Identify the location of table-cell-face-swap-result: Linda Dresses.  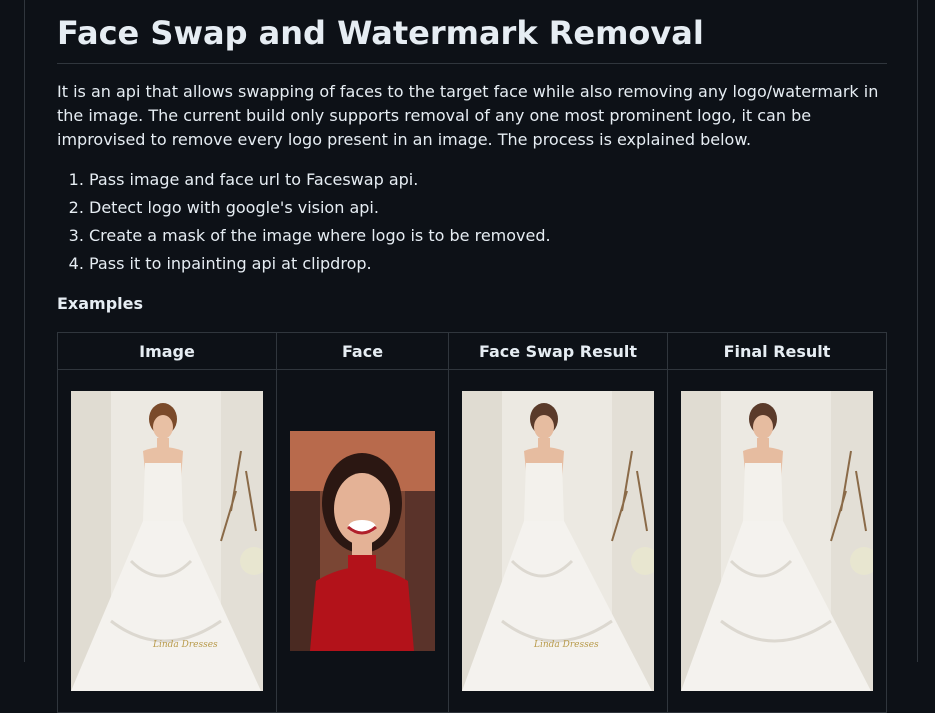
(558, 541).